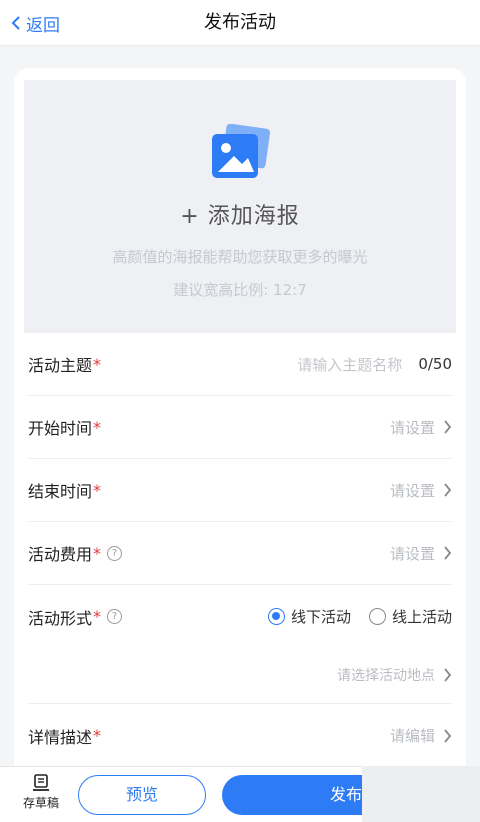 The width and height of the screenshot is (480, 822). I want to click on image-icon, so click(241, 151).